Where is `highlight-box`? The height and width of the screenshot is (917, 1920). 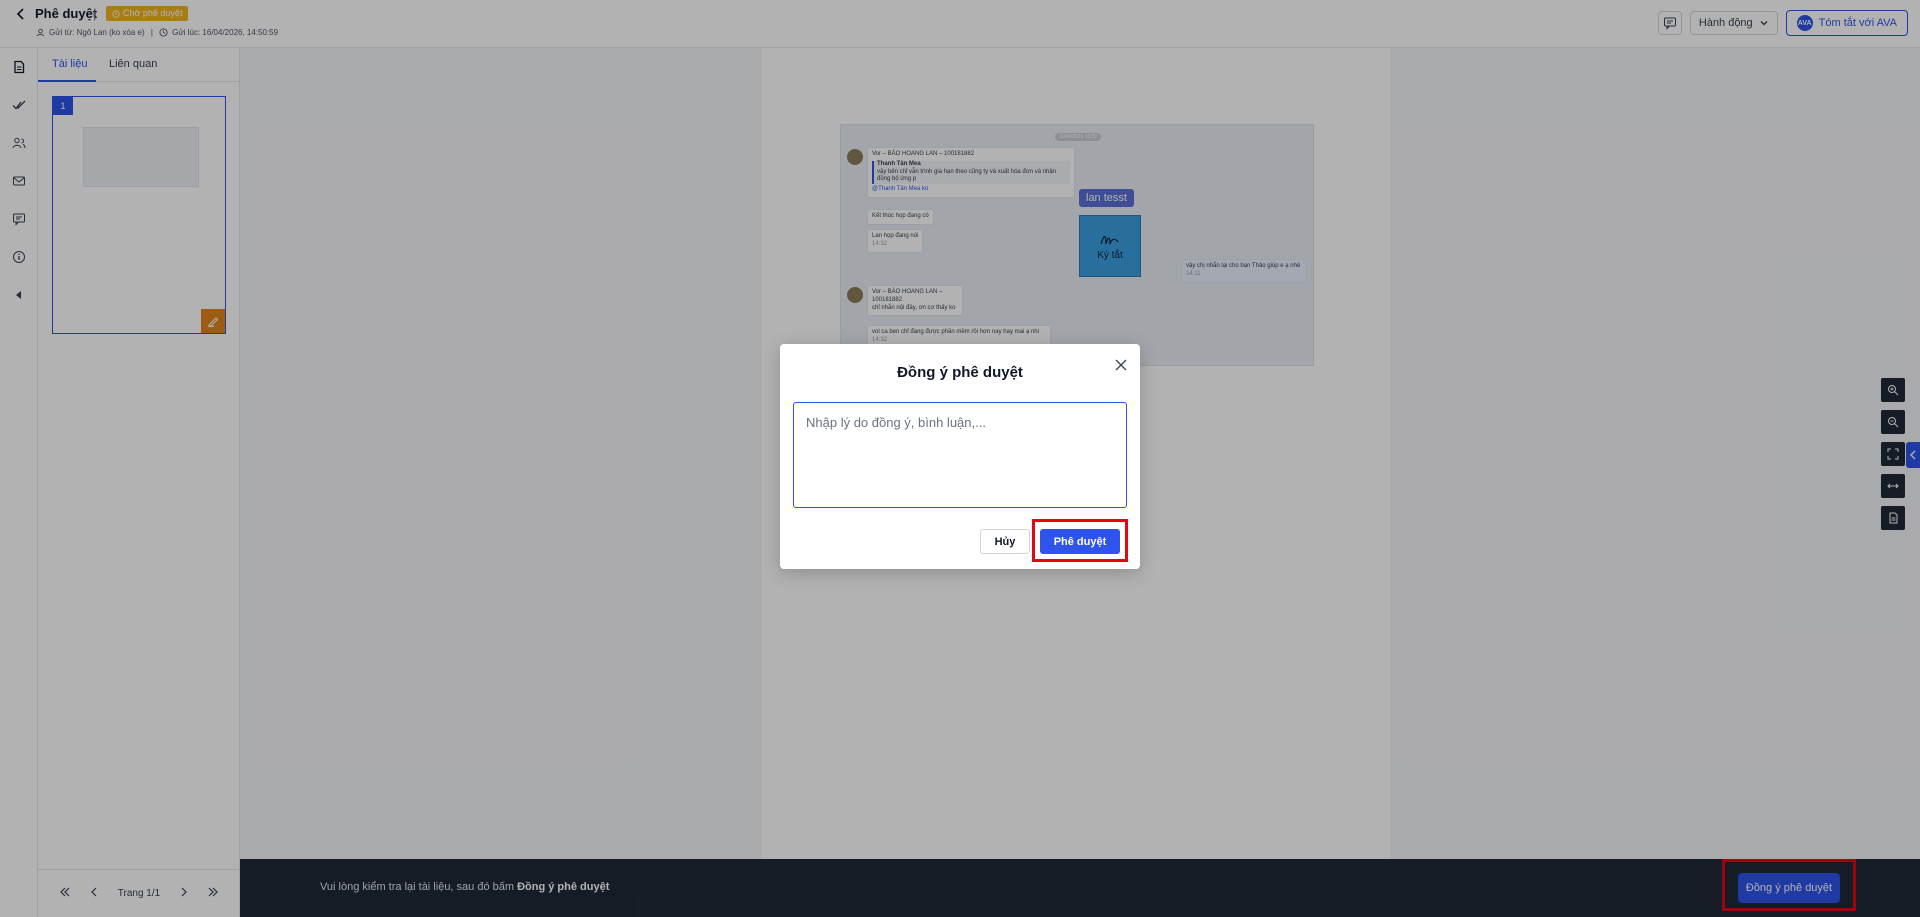 highlight-box is located at coordinates (1080, 540).